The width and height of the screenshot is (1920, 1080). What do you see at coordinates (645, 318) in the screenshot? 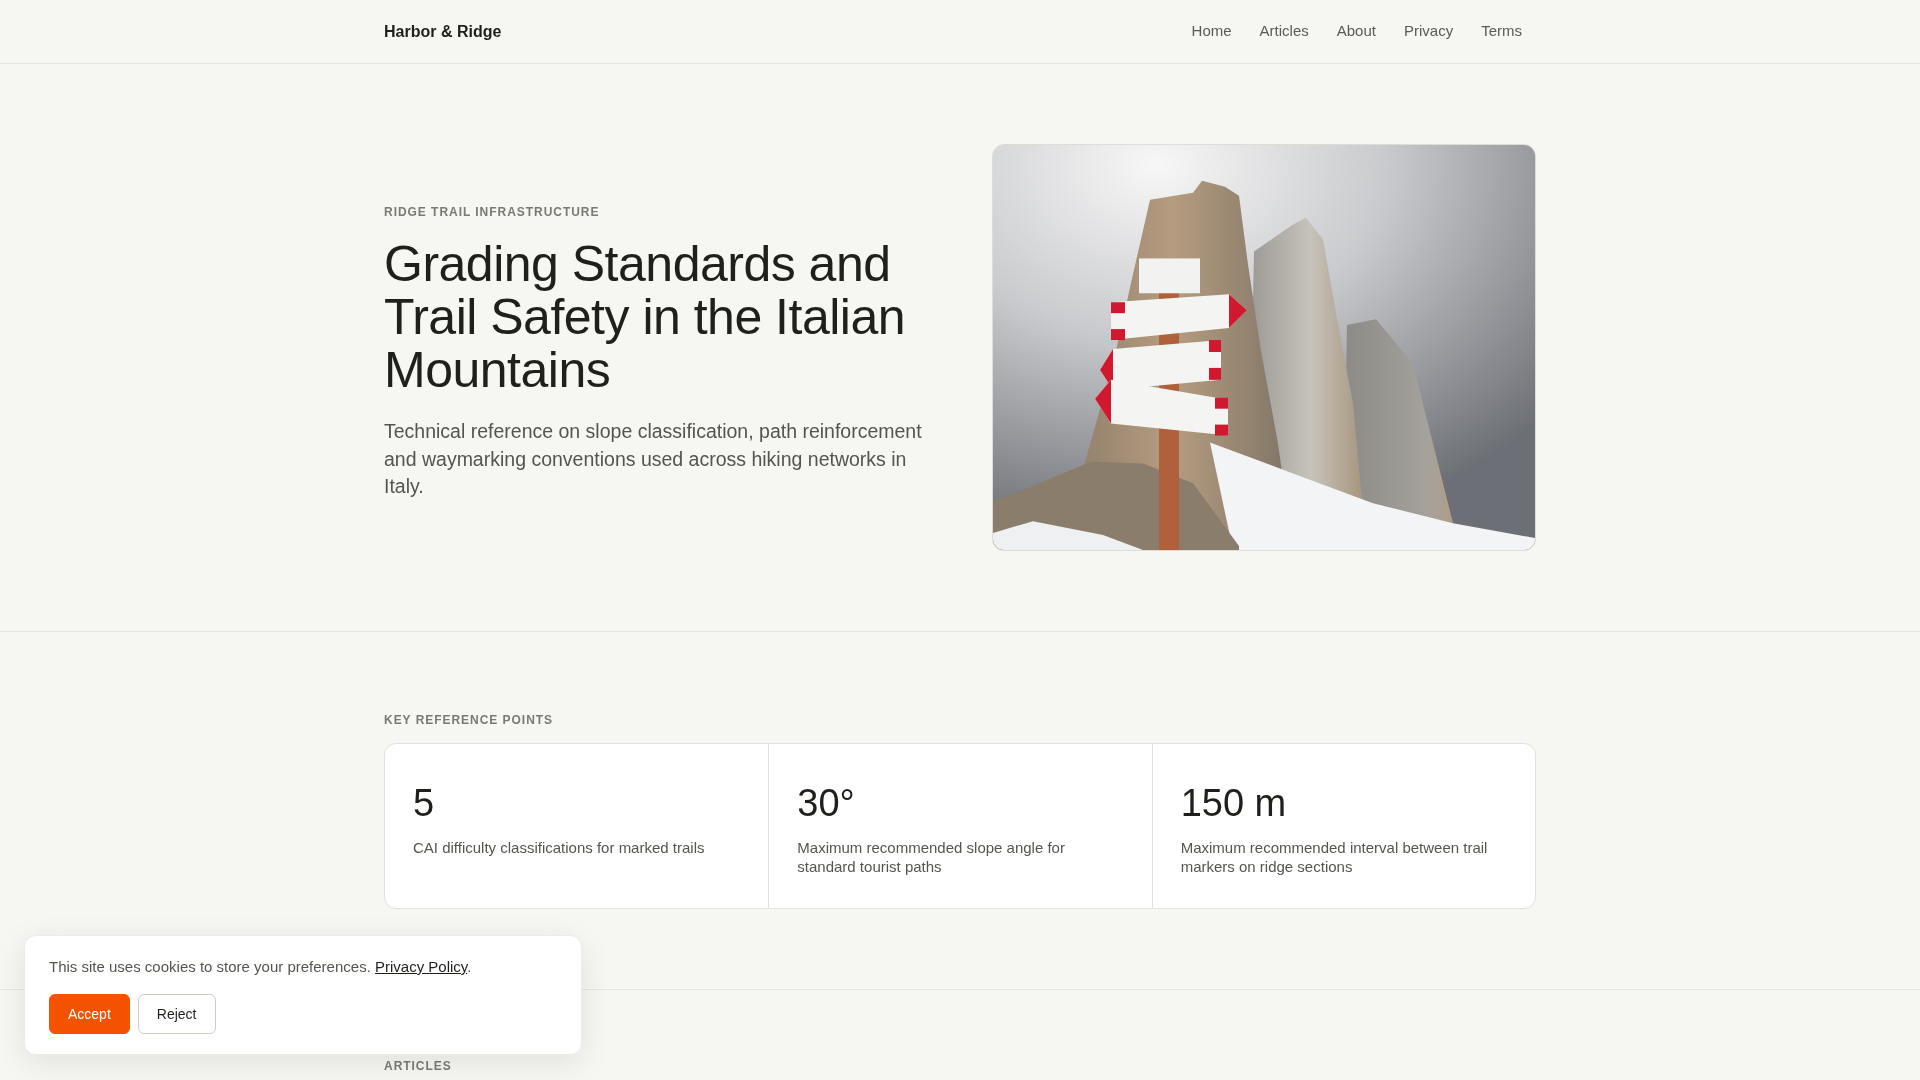
I see `article-title: Grading Standards and Trail Safety in the Italian Mountains` at bounding box center [645, 318].